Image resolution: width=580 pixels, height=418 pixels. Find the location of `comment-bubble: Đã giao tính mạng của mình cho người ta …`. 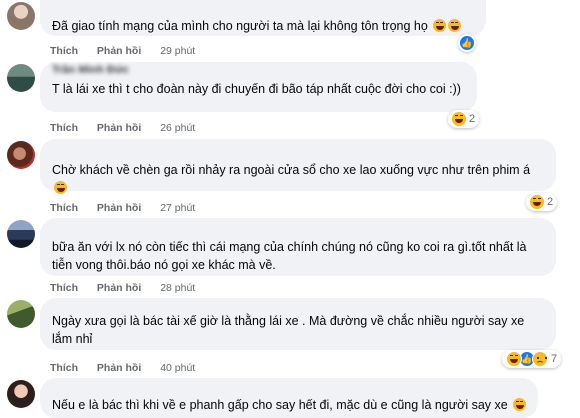

comment-bubble: Đã giao tính mạng của mình cho người ta … is located at coordinates (263, 18).